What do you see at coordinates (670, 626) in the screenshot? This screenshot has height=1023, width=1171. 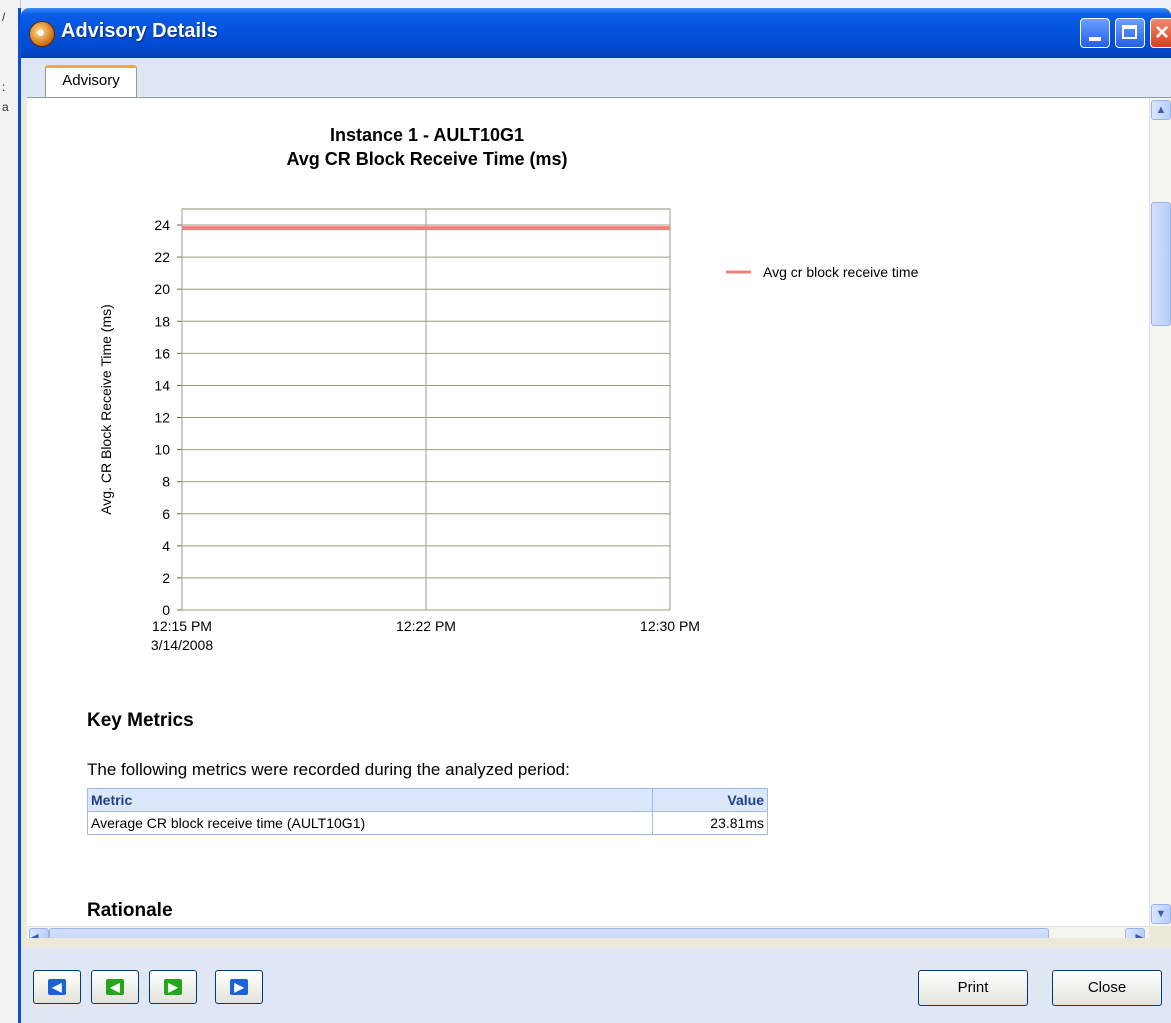 I see `x-tick-label: 12:30 PM` at bounding box center [670, 626].